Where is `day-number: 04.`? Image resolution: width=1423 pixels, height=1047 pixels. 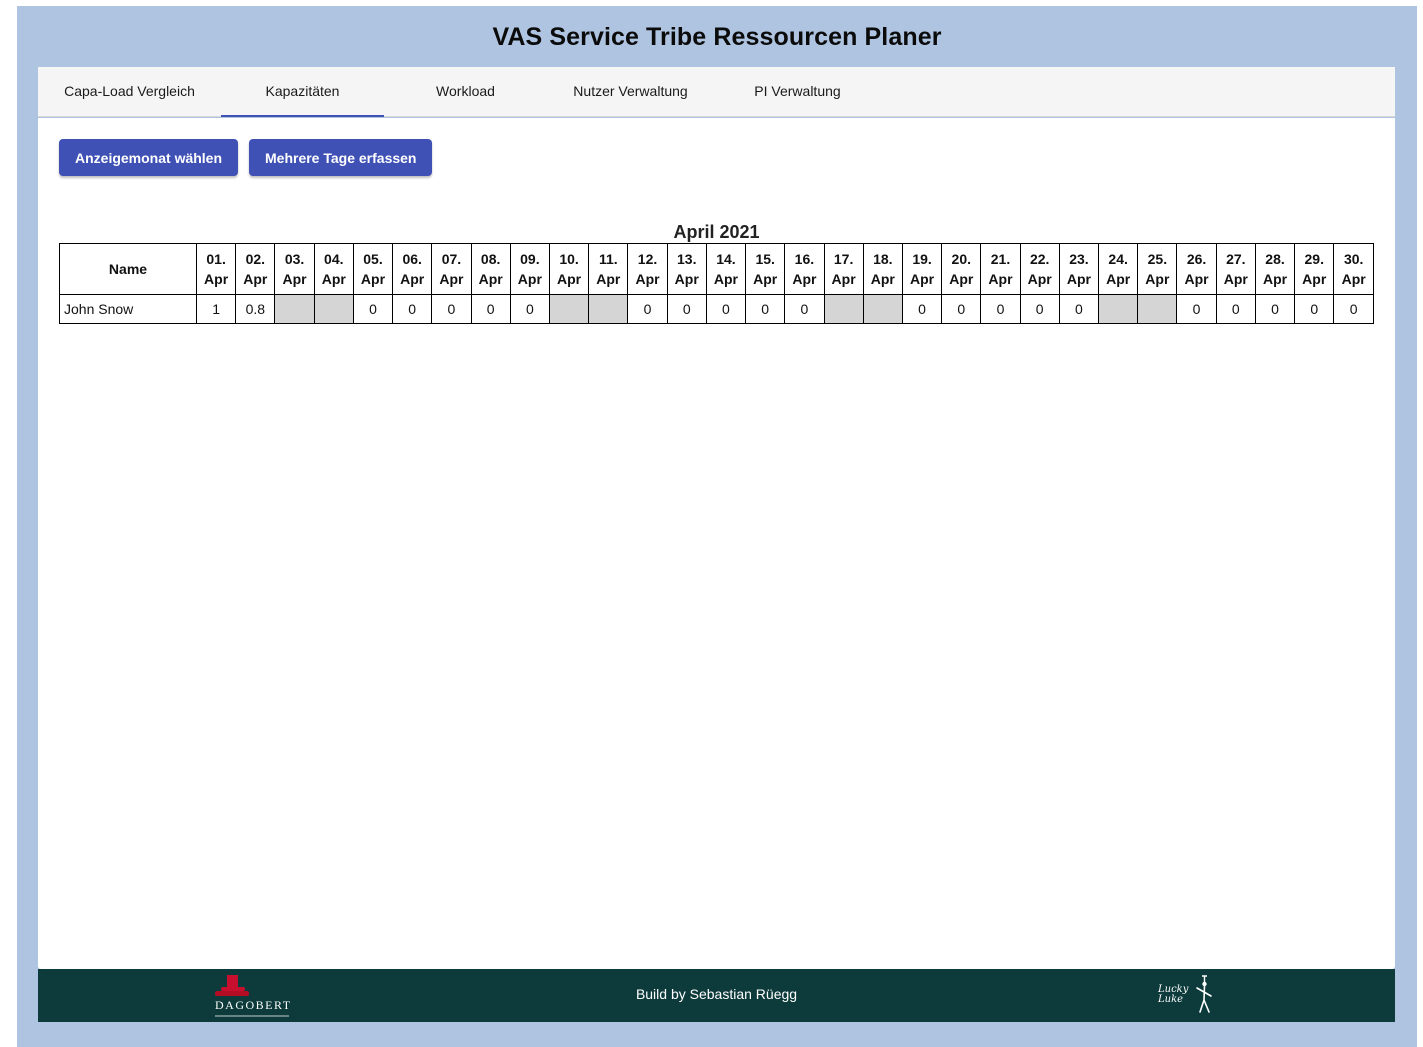 day-number: 04. is located at coordinates (334, 259).